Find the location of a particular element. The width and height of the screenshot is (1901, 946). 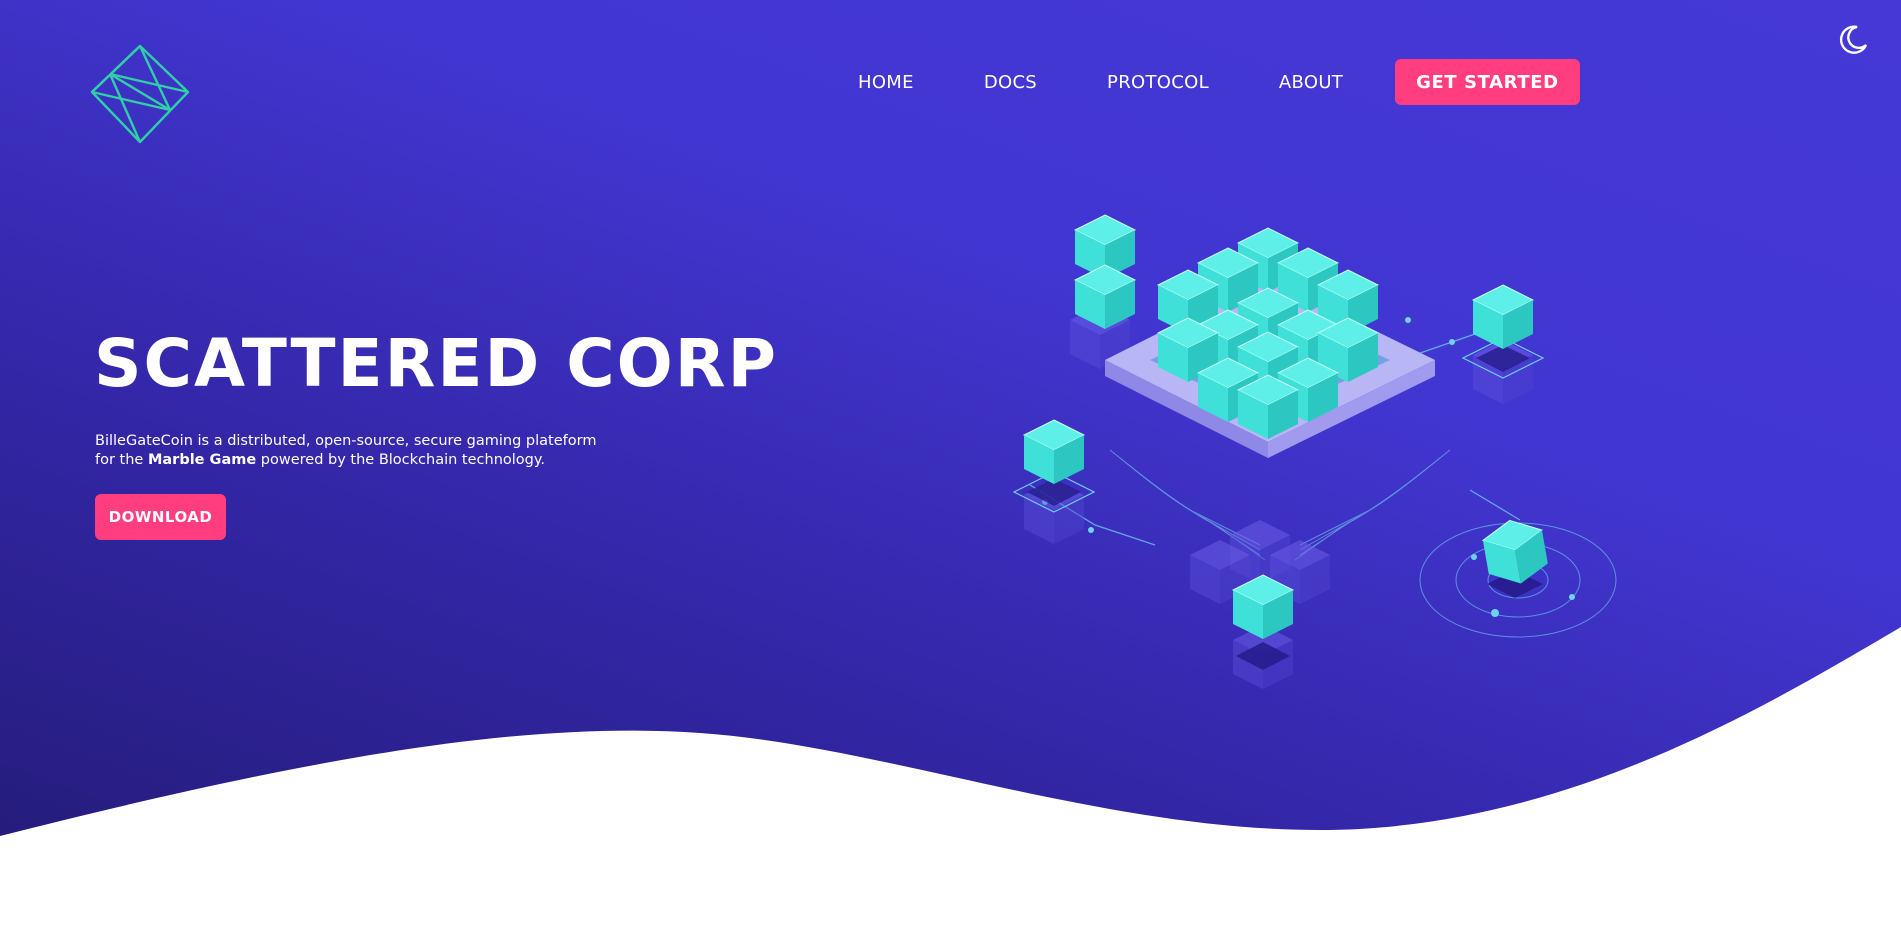

description-tail: powered by the Blockchain technology. is located at coordinates (400, 460).